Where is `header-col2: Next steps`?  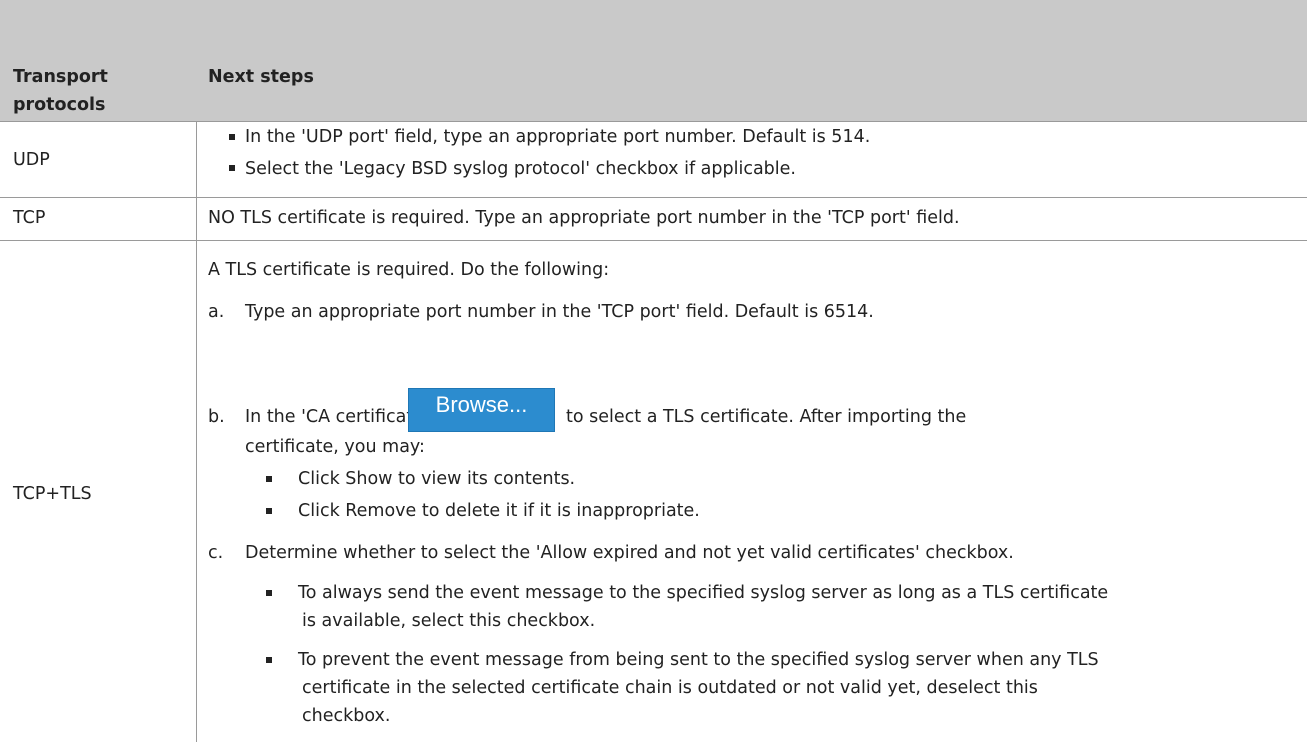 header-col2: Next steps is located at coordinates (261, 77).